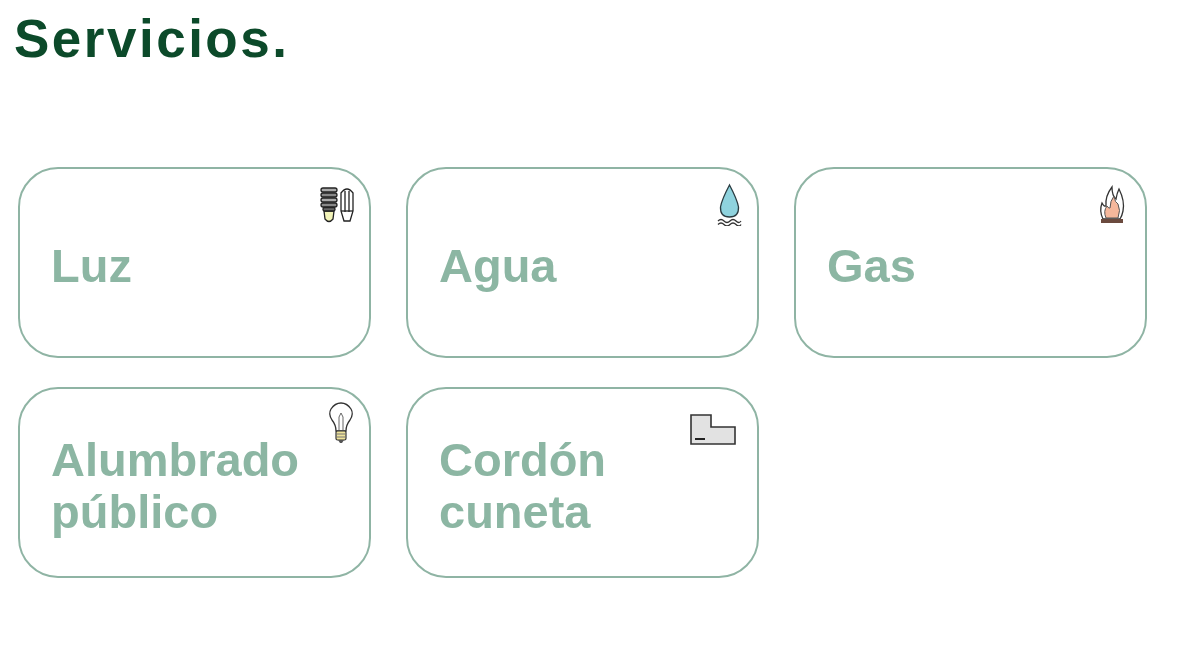  What do you see at coordinates (341, 423) in the screenshot?
I see `lightbulb-icon` at bounding box center [341, 423].